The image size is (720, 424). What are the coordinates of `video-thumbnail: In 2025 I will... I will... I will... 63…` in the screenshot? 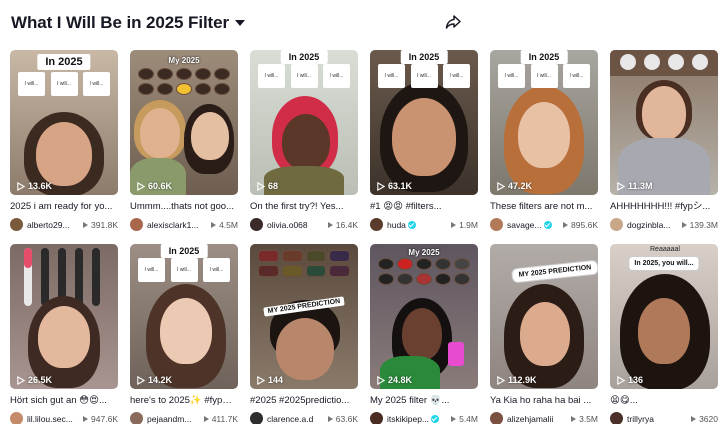 It's located at (424, 122).